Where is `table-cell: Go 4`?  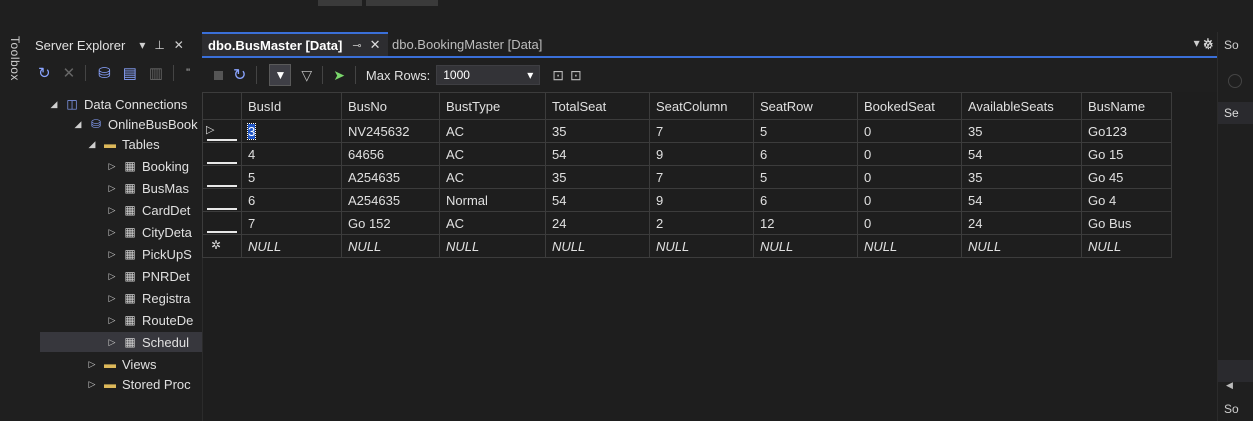
table-cell: Go 4 is located at coordinates (1126, 200).